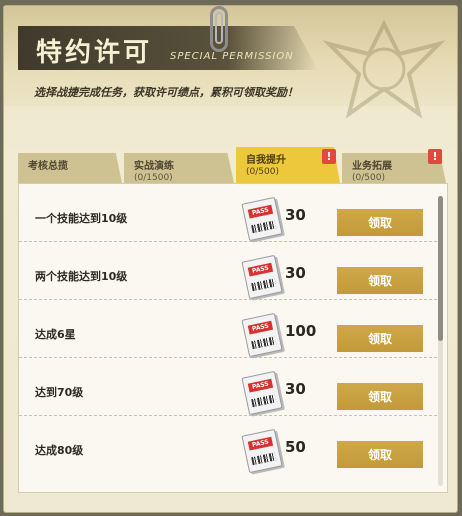 Image resolution: width=462 pixels, height=516 pixels. What do you see at coordinates (228, 445) in the screenshot?
I see `task-row: 达成80级 PASS 50 领取` at bounding box center [228, 445].